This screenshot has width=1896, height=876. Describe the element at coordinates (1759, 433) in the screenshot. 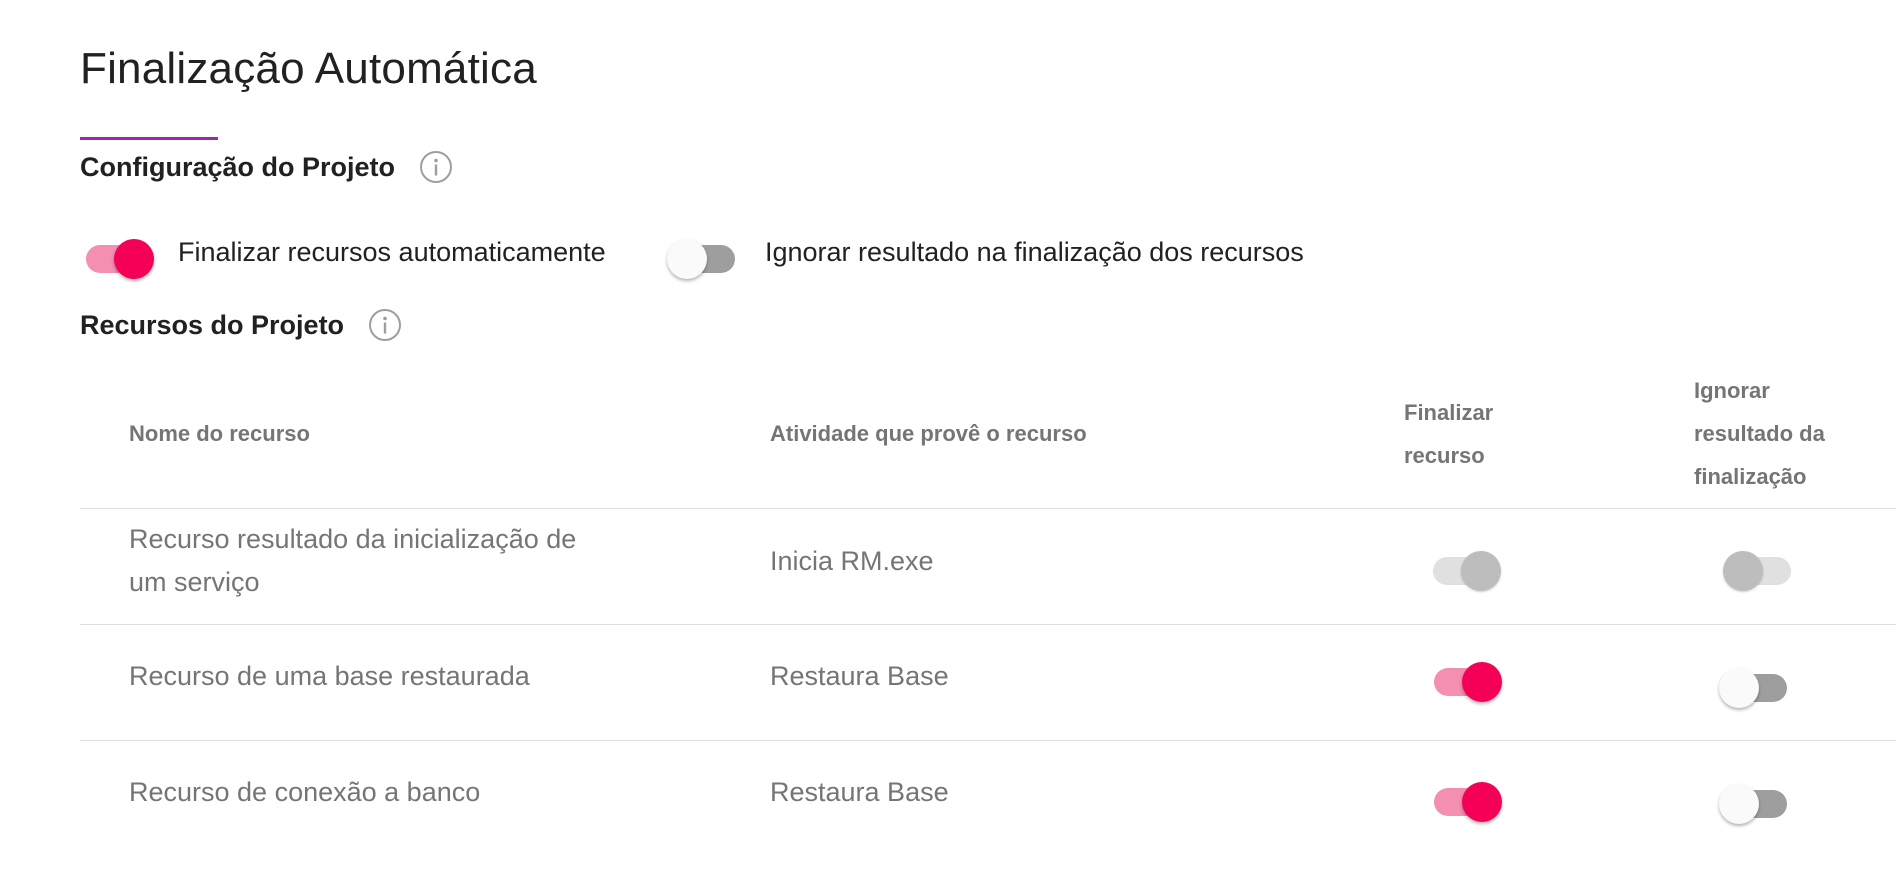

I see `column-header-ignore: Ignorar resultado da finalização` at that location.